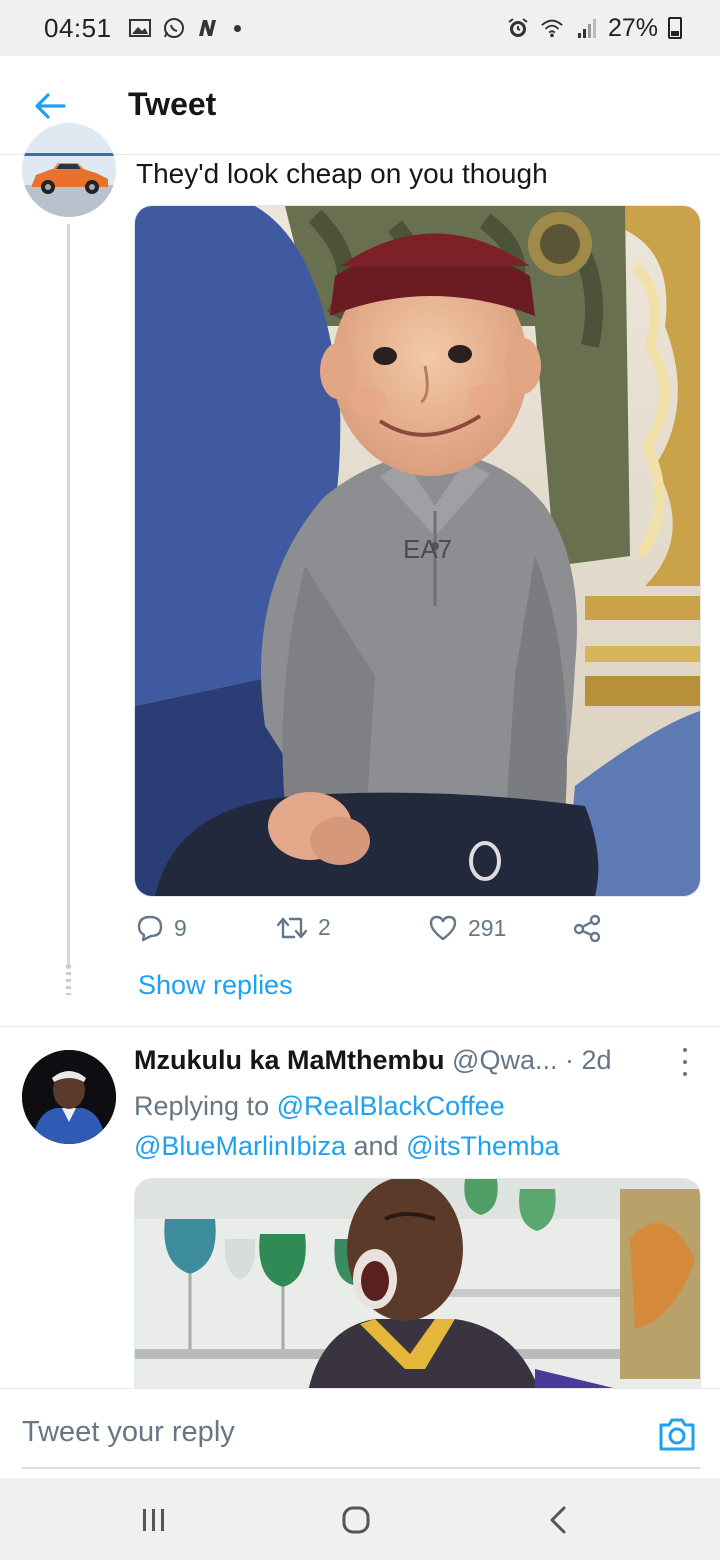  I want to click on gallery-icon, so click(140, 28).